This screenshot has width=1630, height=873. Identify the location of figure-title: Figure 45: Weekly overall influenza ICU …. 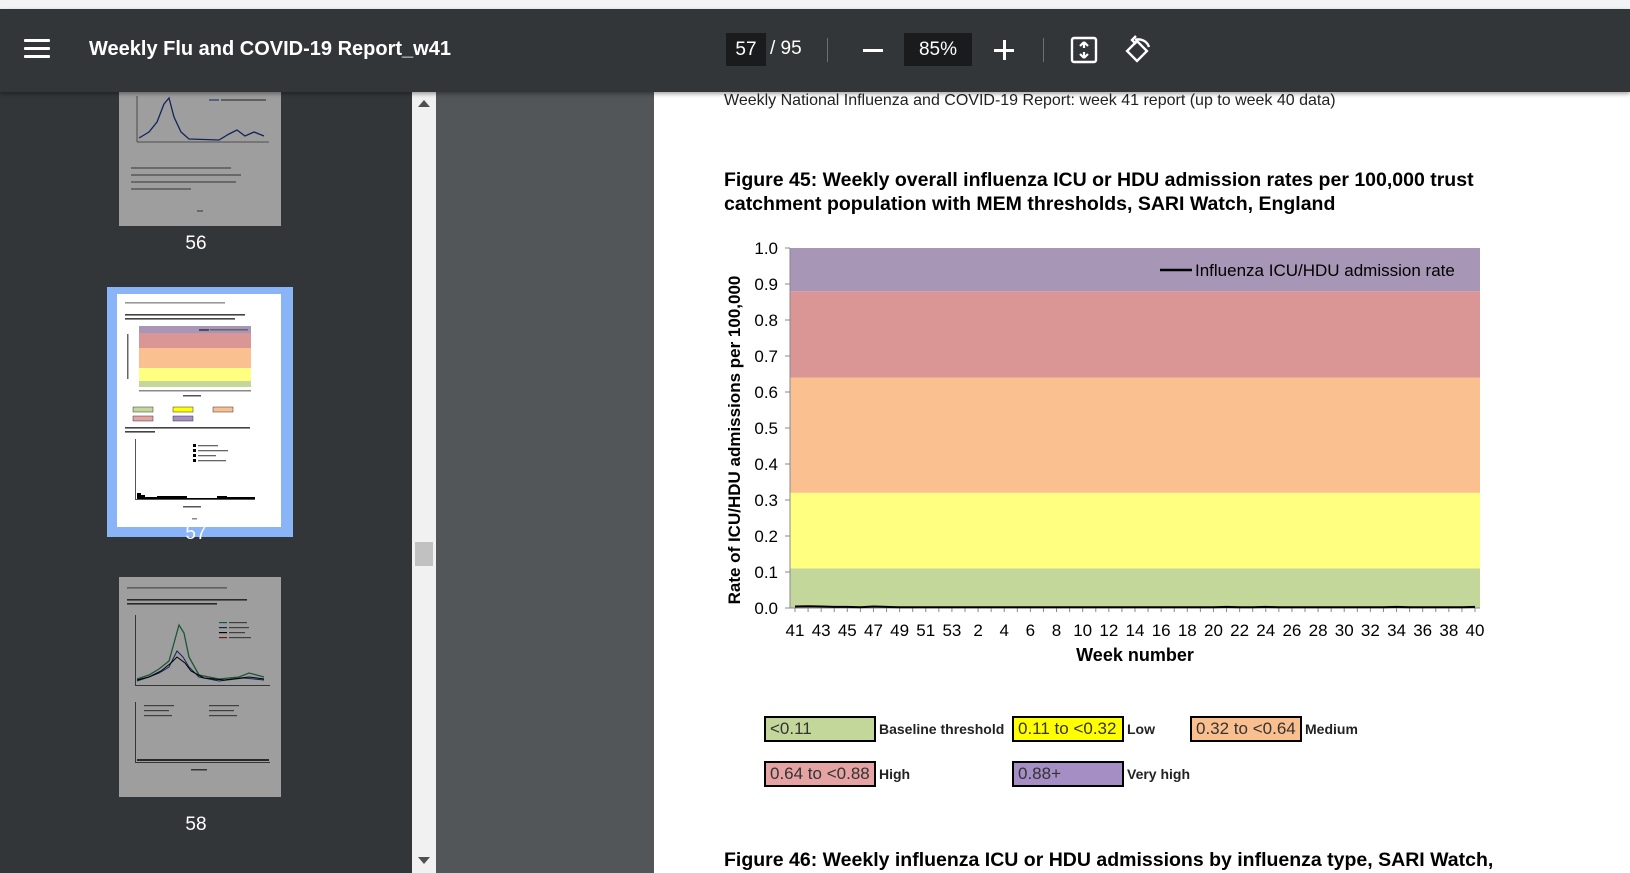
(1099, 192).